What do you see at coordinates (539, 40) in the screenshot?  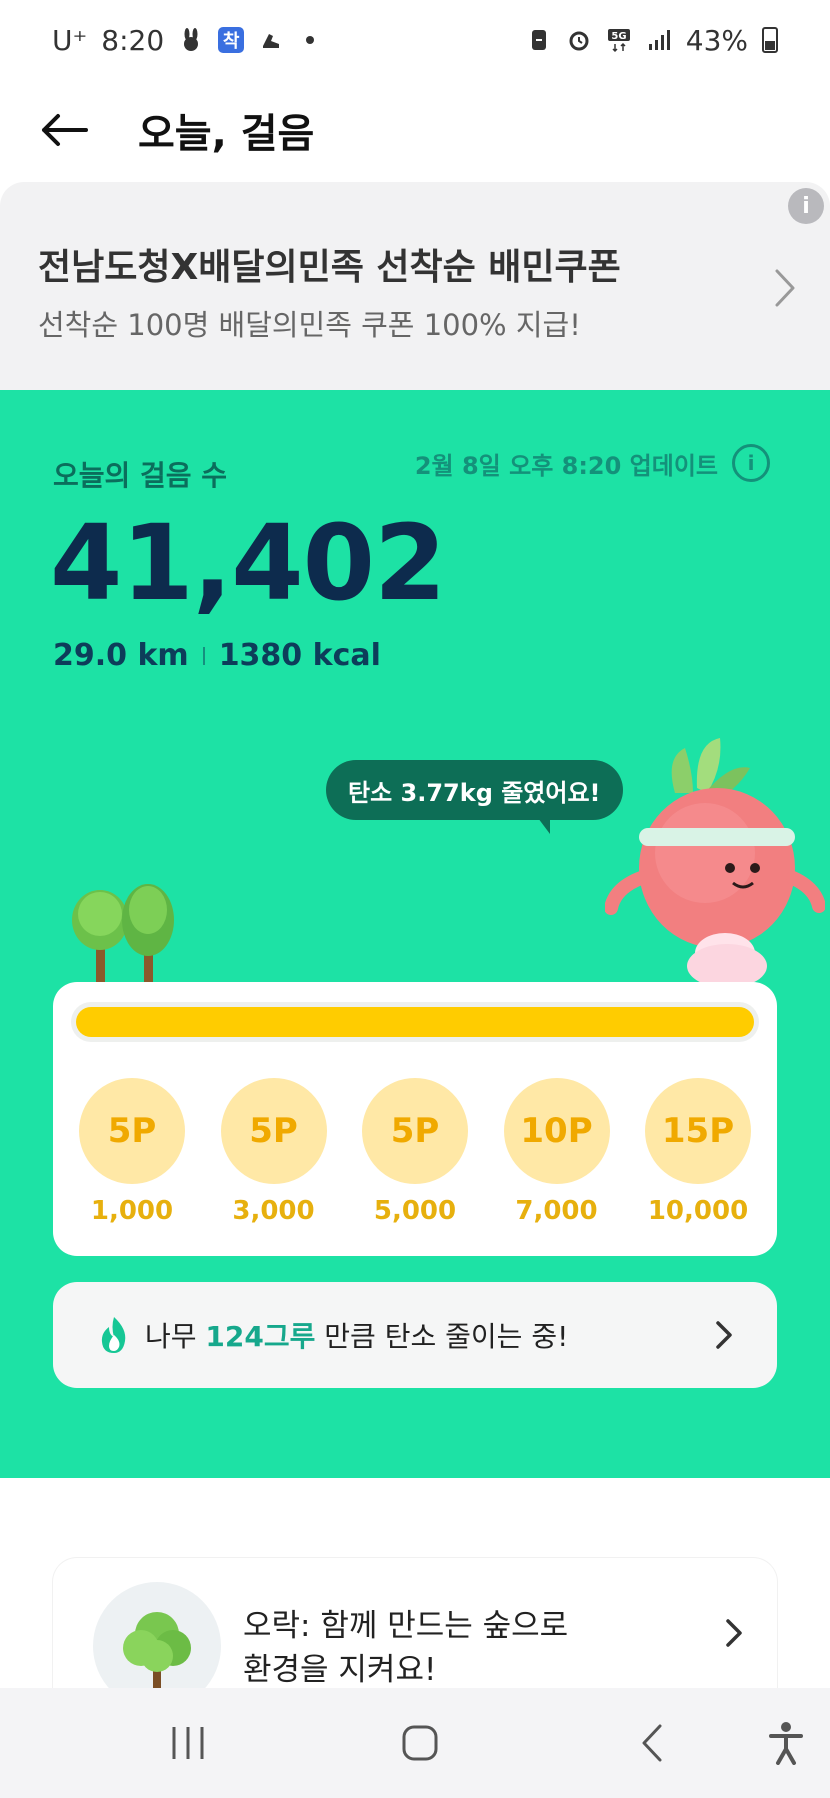 I see `nfc-icon` at bounding box center [539, 40].